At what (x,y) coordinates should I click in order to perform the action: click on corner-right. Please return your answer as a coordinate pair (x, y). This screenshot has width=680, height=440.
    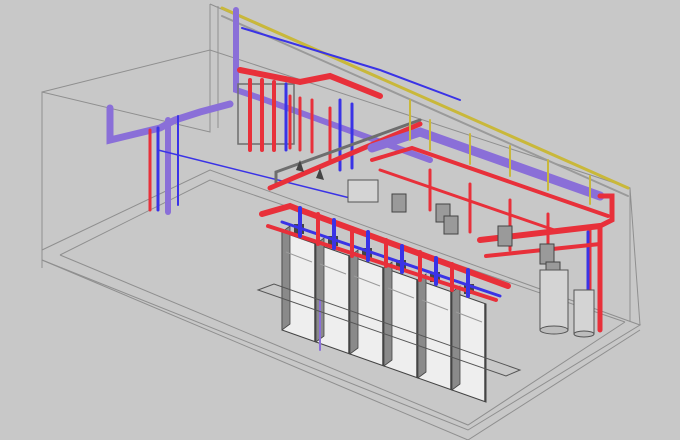
    Looking at the image, I should click on (635, 256).